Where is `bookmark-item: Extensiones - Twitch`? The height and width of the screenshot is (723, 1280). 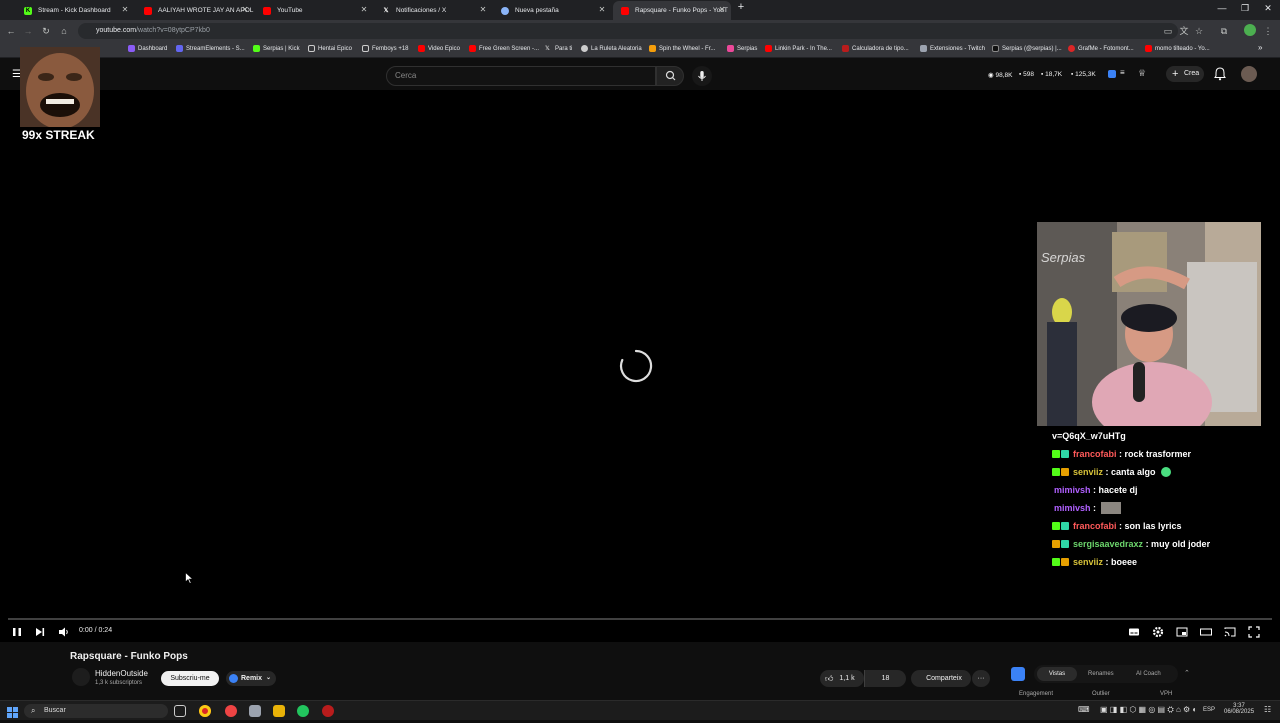 bookmark-item: Extensiones - Twitch is located at coordinates (952, 48).